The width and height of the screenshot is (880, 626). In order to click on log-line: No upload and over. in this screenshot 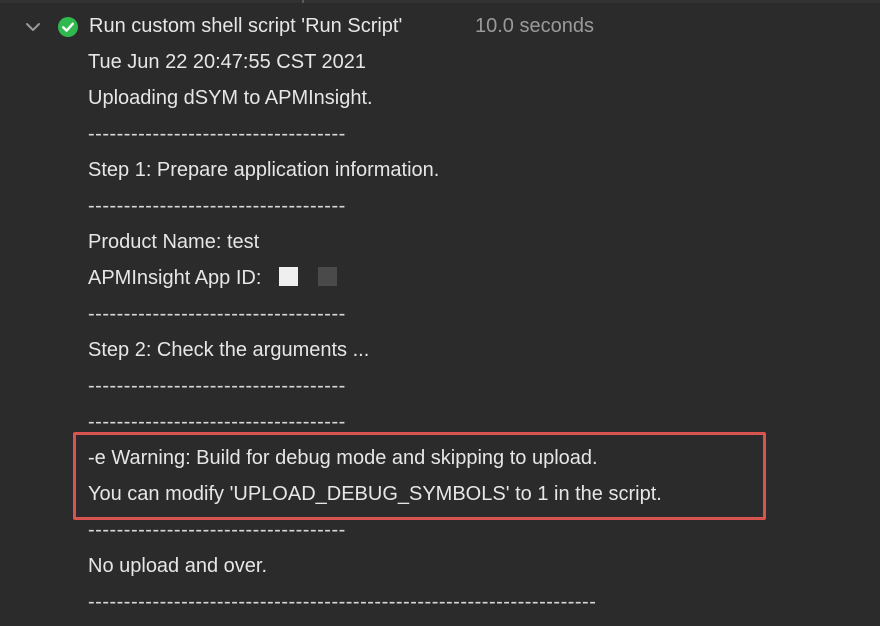, I will do `click(375, 566)`.